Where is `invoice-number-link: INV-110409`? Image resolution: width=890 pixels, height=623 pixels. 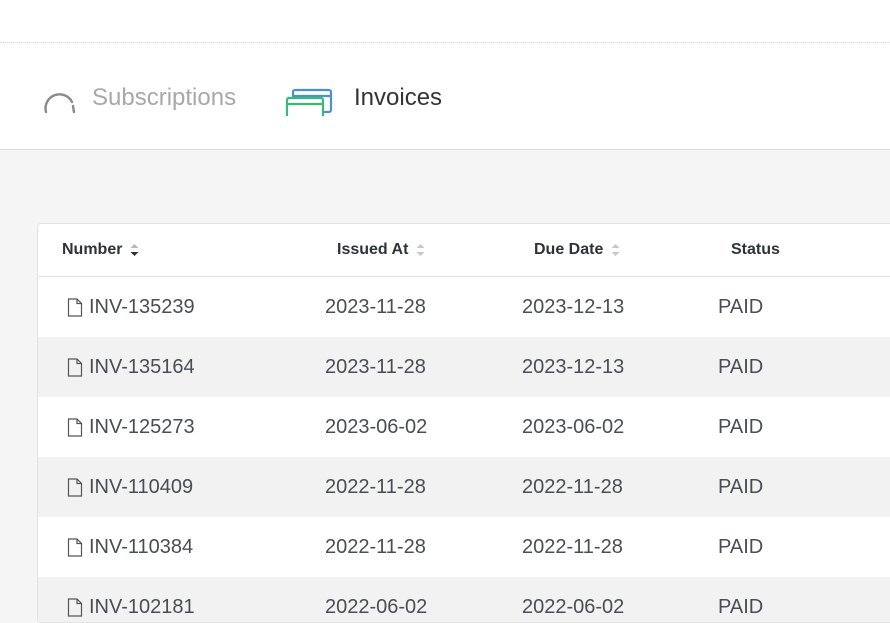
invoice-number-link: INV-110409 is located at coordinates (130, 487).